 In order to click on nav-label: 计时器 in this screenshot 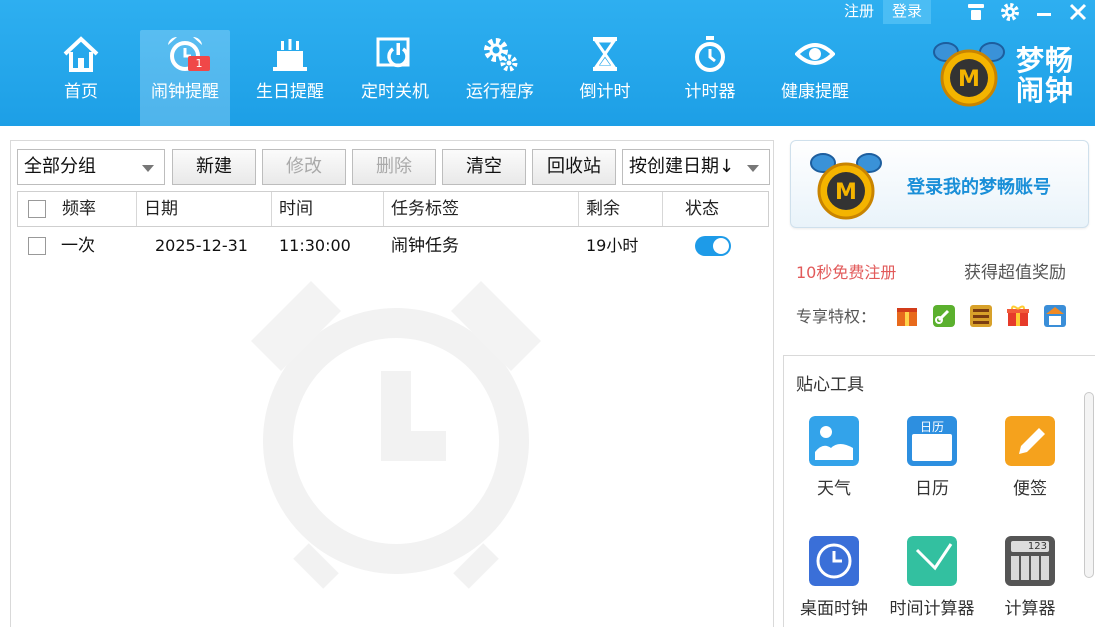, I will do `click(710, 92)`.